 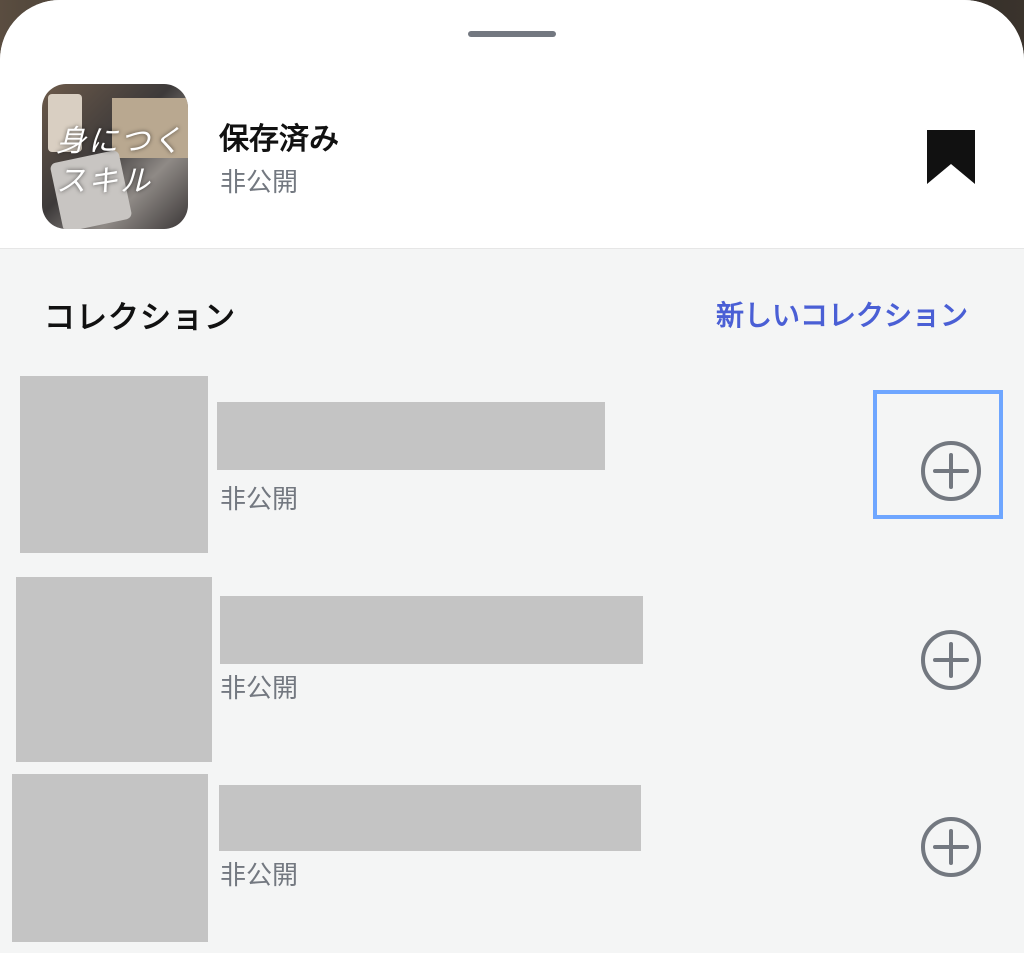 I want to click on bookmark-button, so click(x=951, y=159).